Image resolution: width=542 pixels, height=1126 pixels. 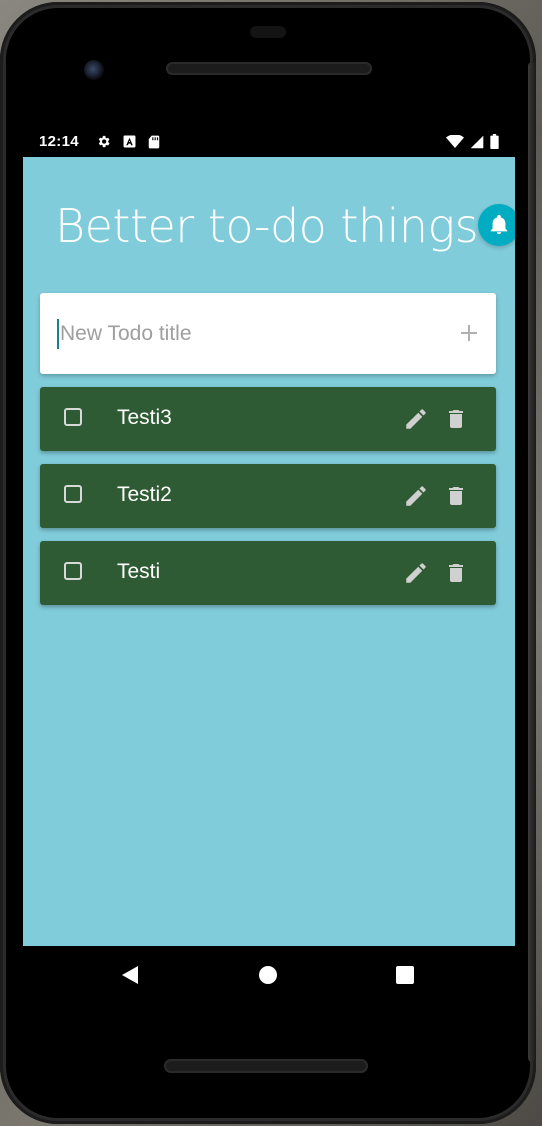 I want to click on notifications-button, so click(x=496, y=225).